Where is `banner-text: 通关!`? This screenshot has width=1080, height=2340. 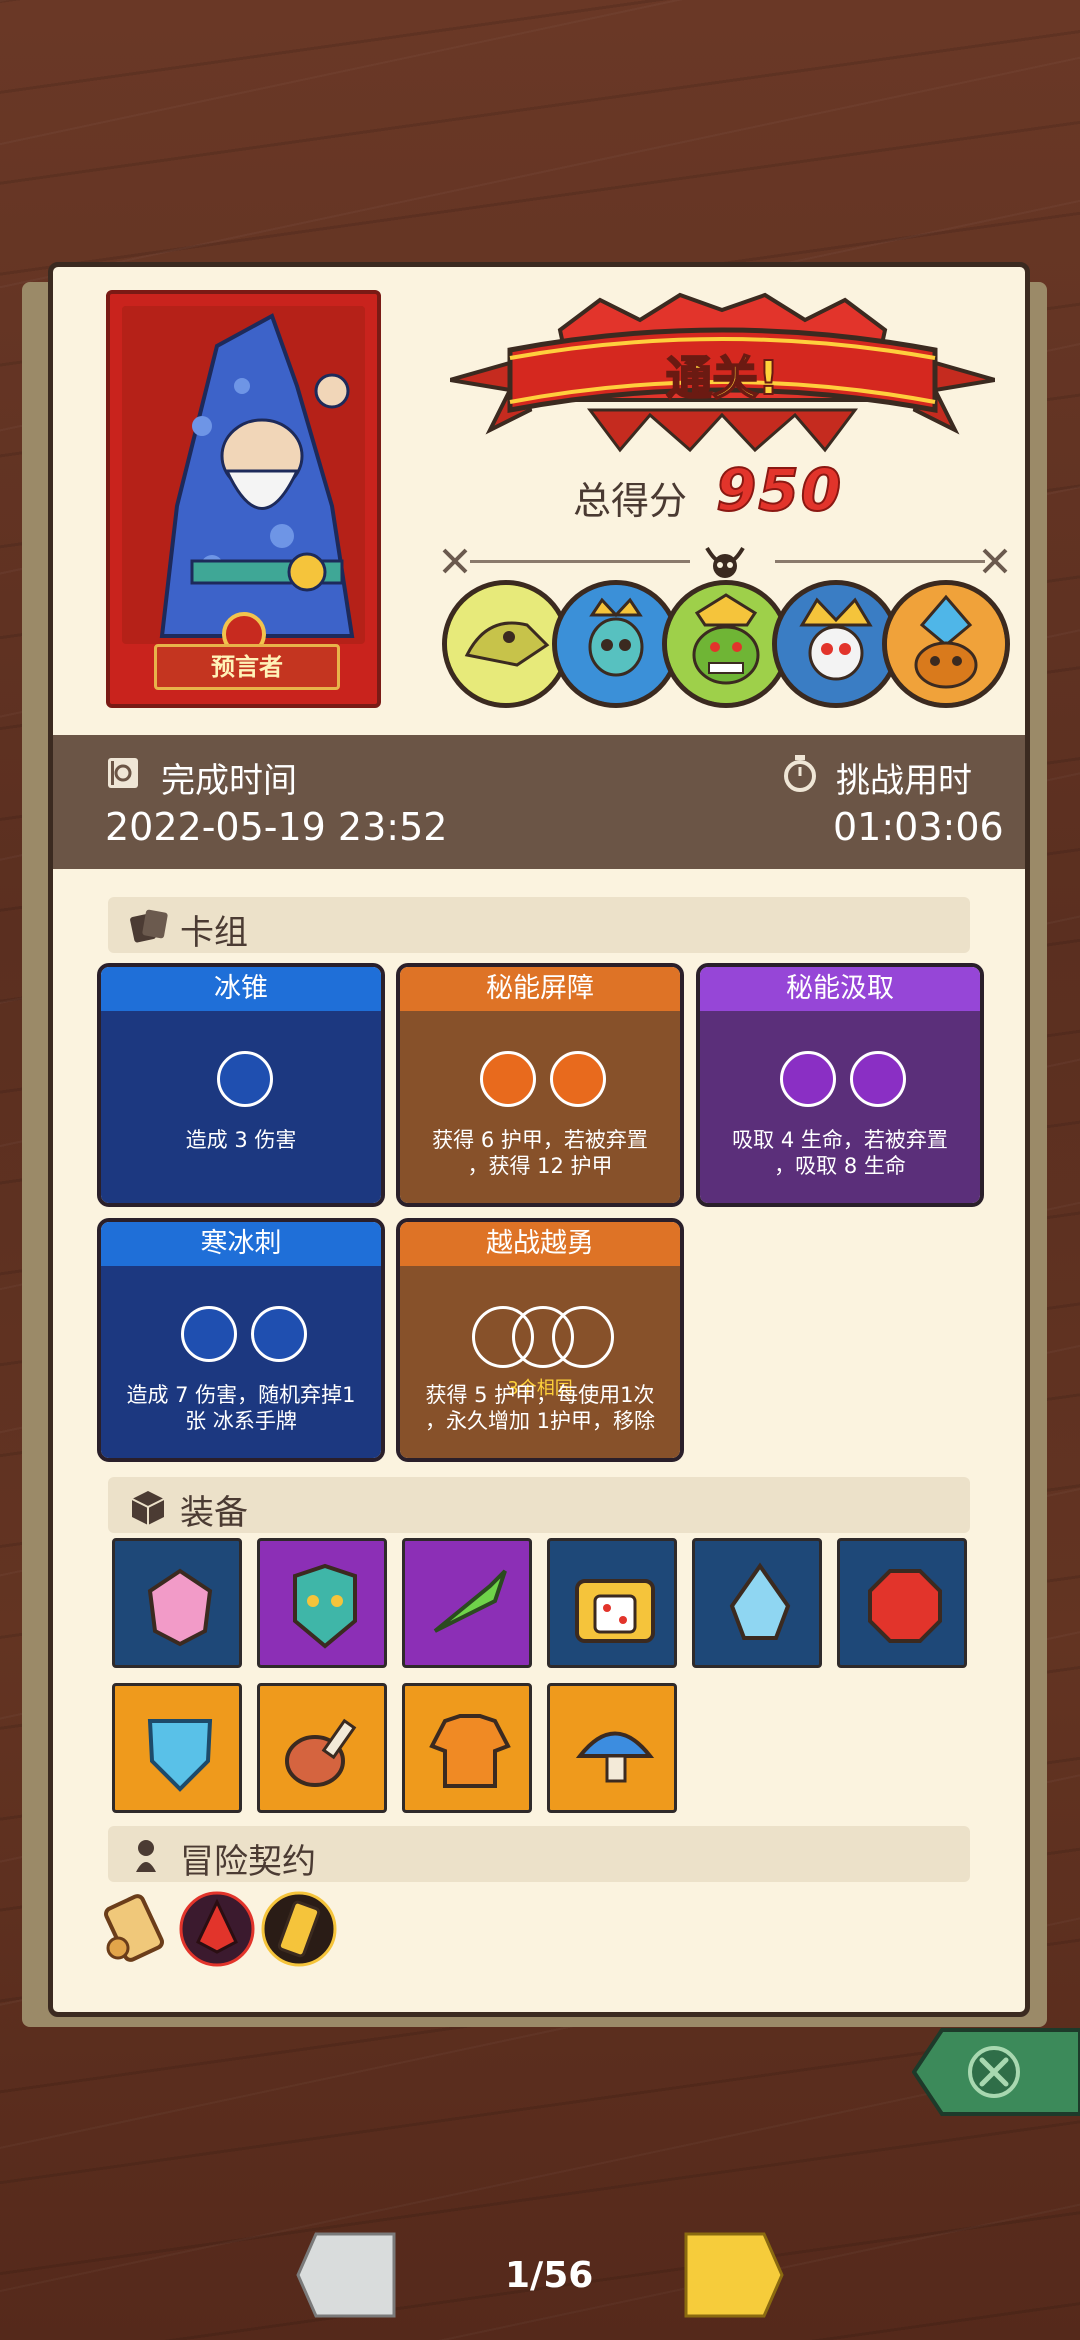 banner-text: 通关! is located at coordinates (722, 378).